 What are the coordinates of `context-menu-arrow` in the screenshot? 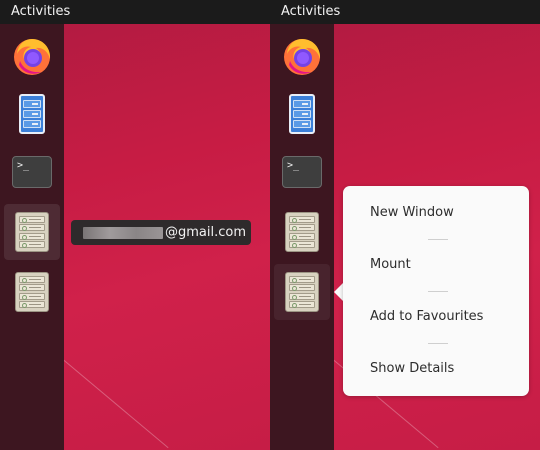 It's located at (338, 292).